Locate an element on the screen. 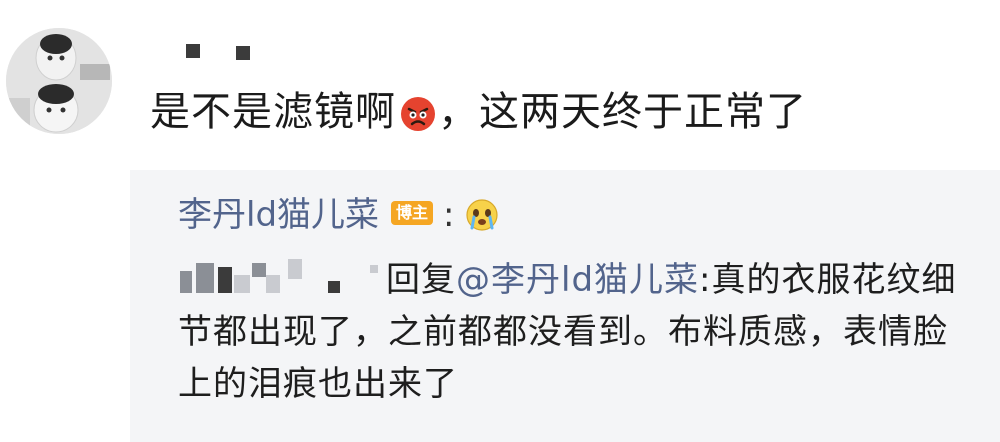 This screenshot has height=442, width=1000. blogger-badge: 博主 is located at coordinates (412, 213).